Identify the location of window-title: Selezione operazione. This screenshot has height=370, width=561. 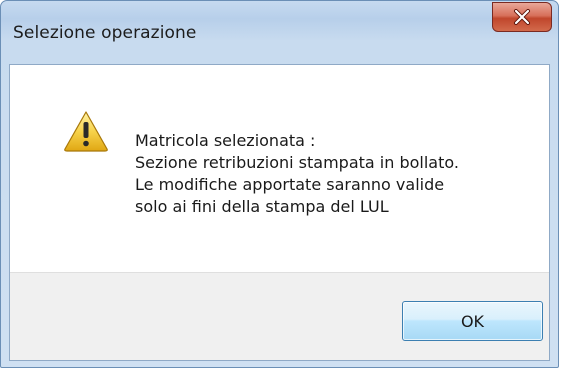
(105, 33).